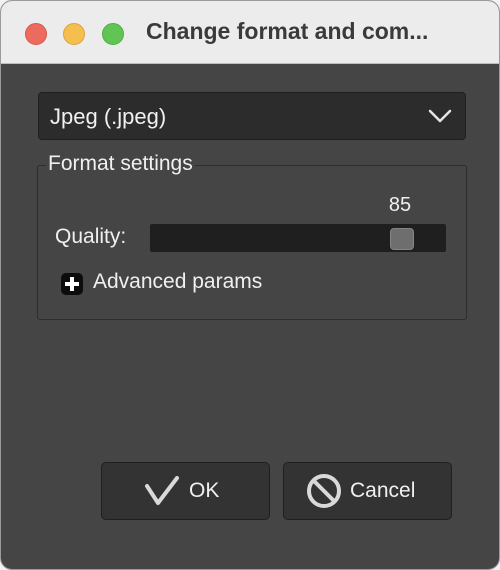  What do you see at coordinates (400, 205) in the screenshot?
I see `quality-value: 85` at bounding box center [400, 205].